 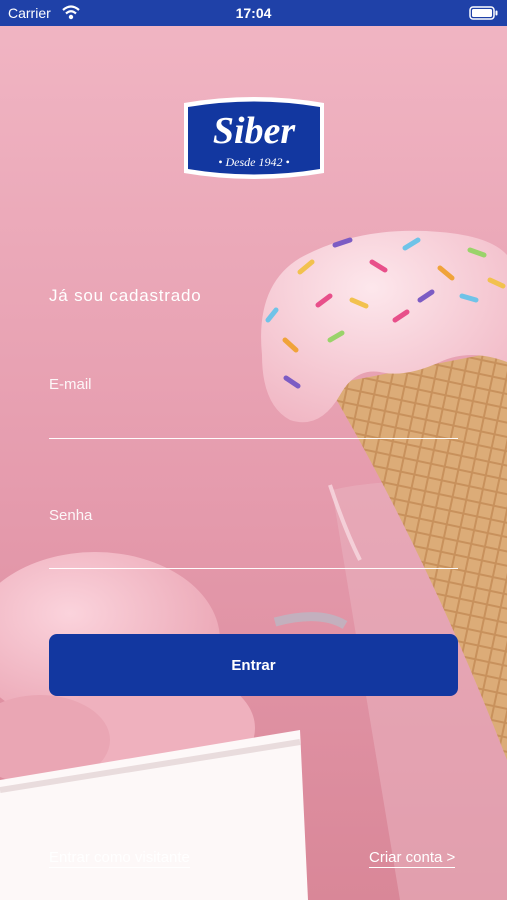 I want to click on password-underline, so click(x=253, y=568).